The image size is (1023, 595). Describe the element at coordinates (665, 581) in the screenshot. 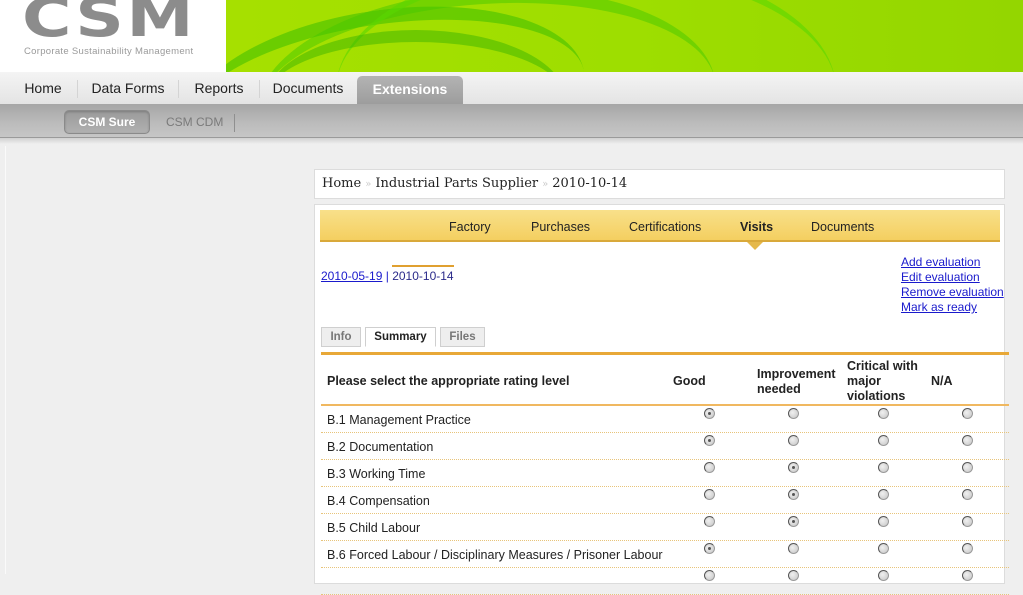

I see `rating-row` at that location.